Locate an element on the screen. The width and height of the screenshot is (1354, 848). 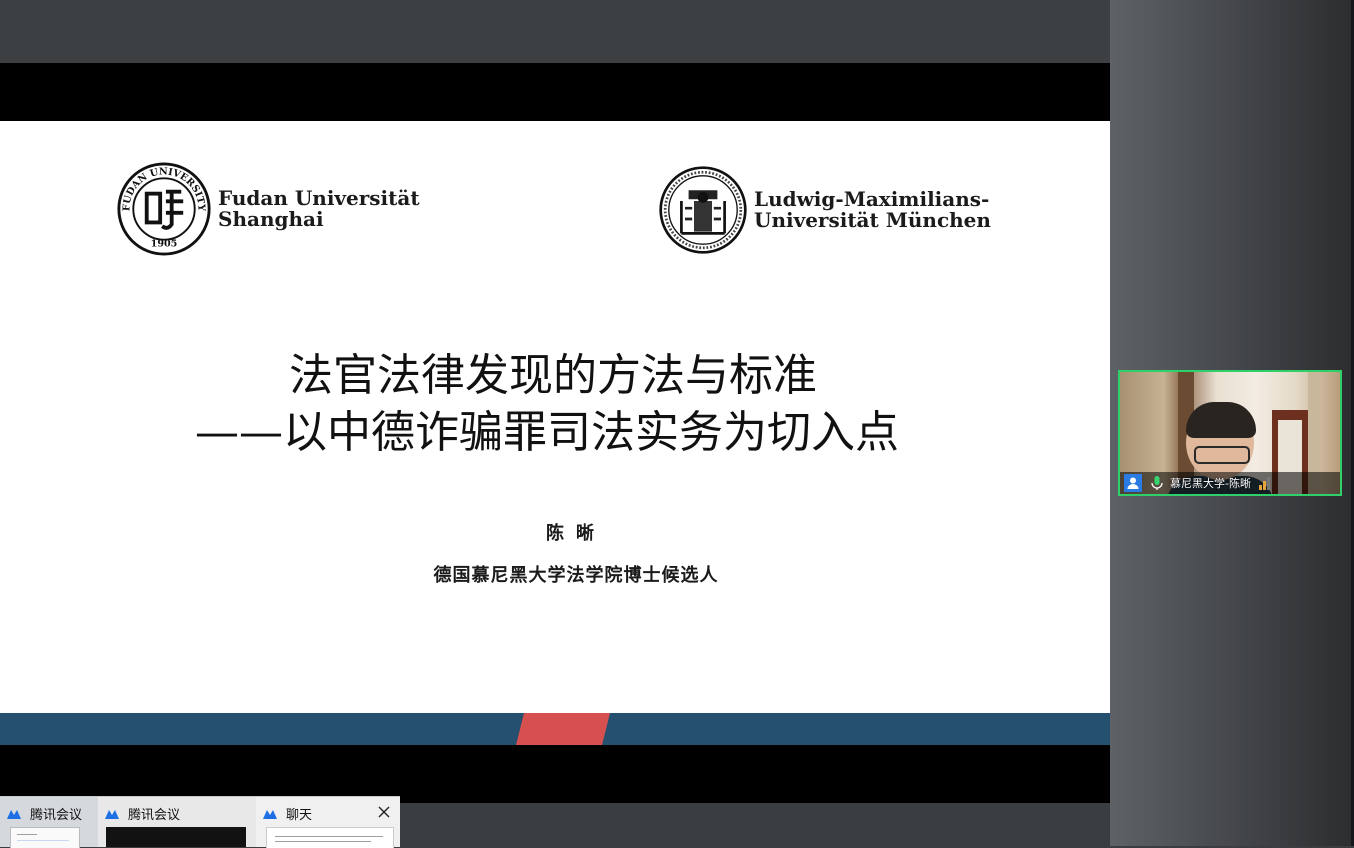
footer-accent is located at coordinates (563, 729).